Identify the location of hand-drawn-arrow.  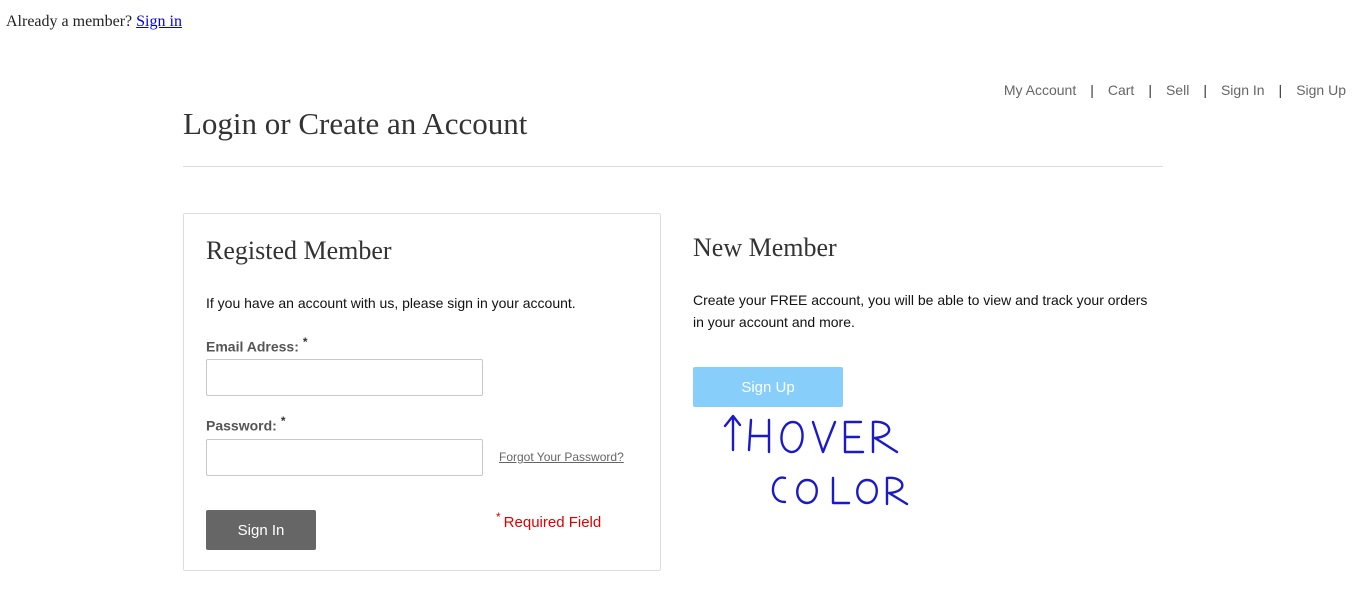
(732, 433).